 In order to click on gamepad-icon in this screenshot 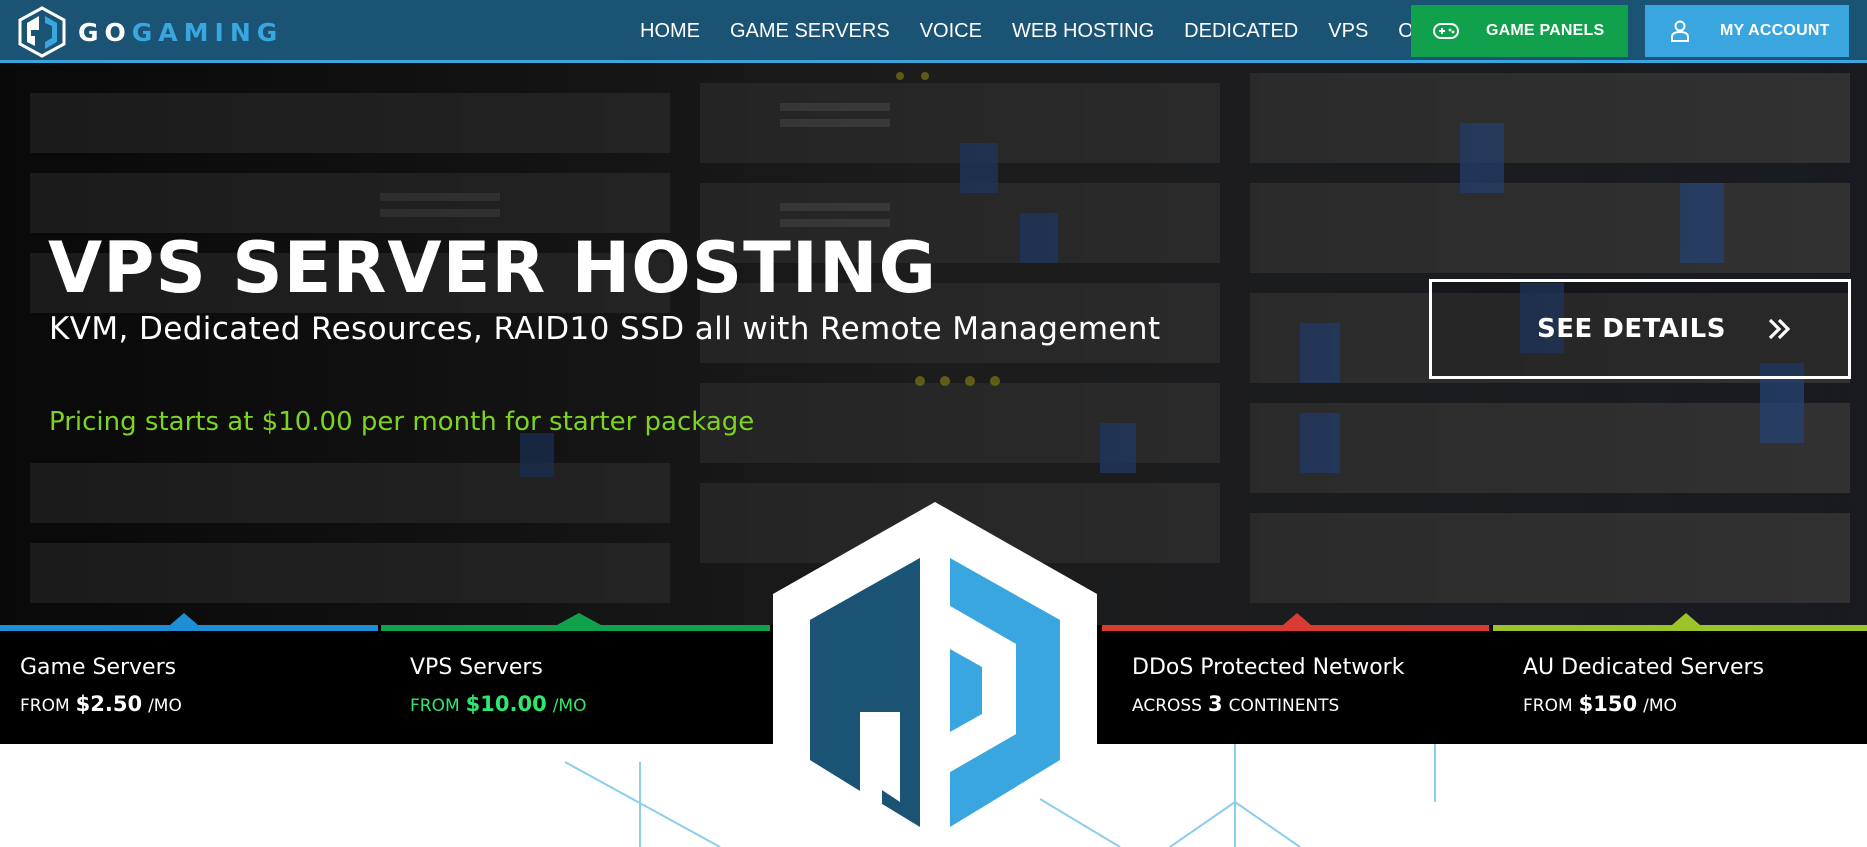, I will do `click(1446, 31)`.